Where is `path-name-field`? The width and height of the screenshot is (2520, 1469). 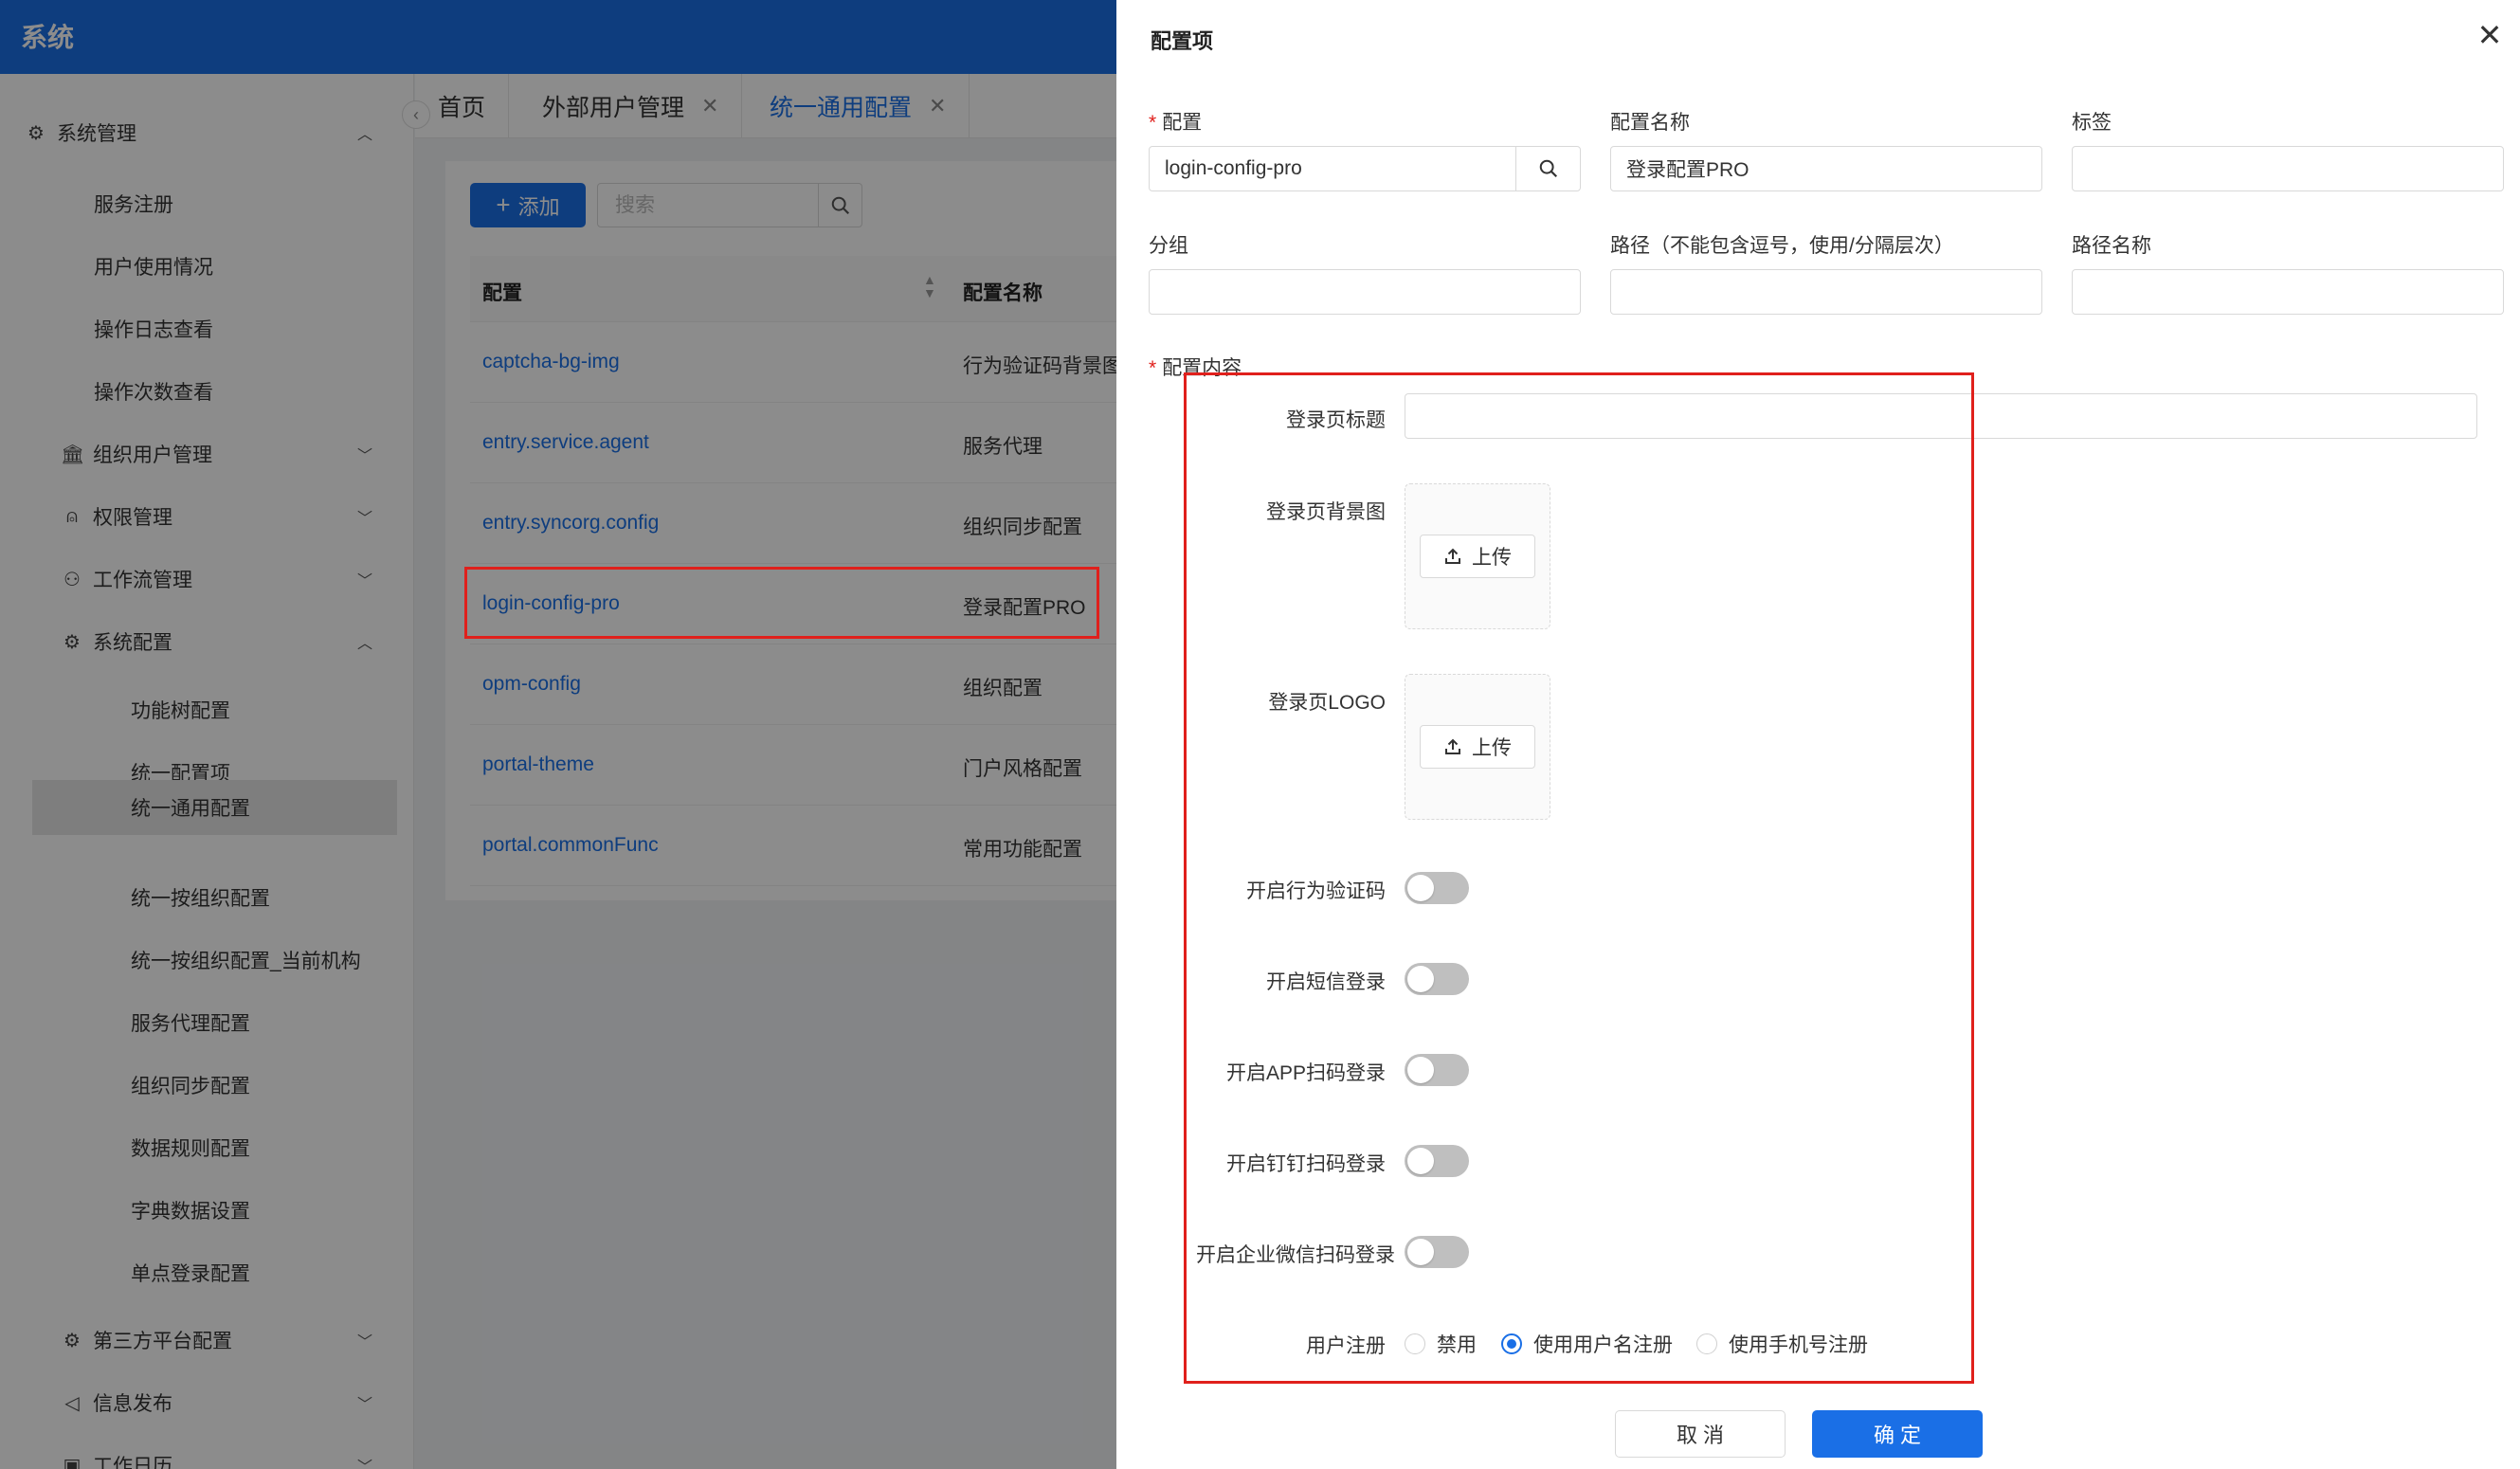
path-name-field is located at coordinates (2288, 292).